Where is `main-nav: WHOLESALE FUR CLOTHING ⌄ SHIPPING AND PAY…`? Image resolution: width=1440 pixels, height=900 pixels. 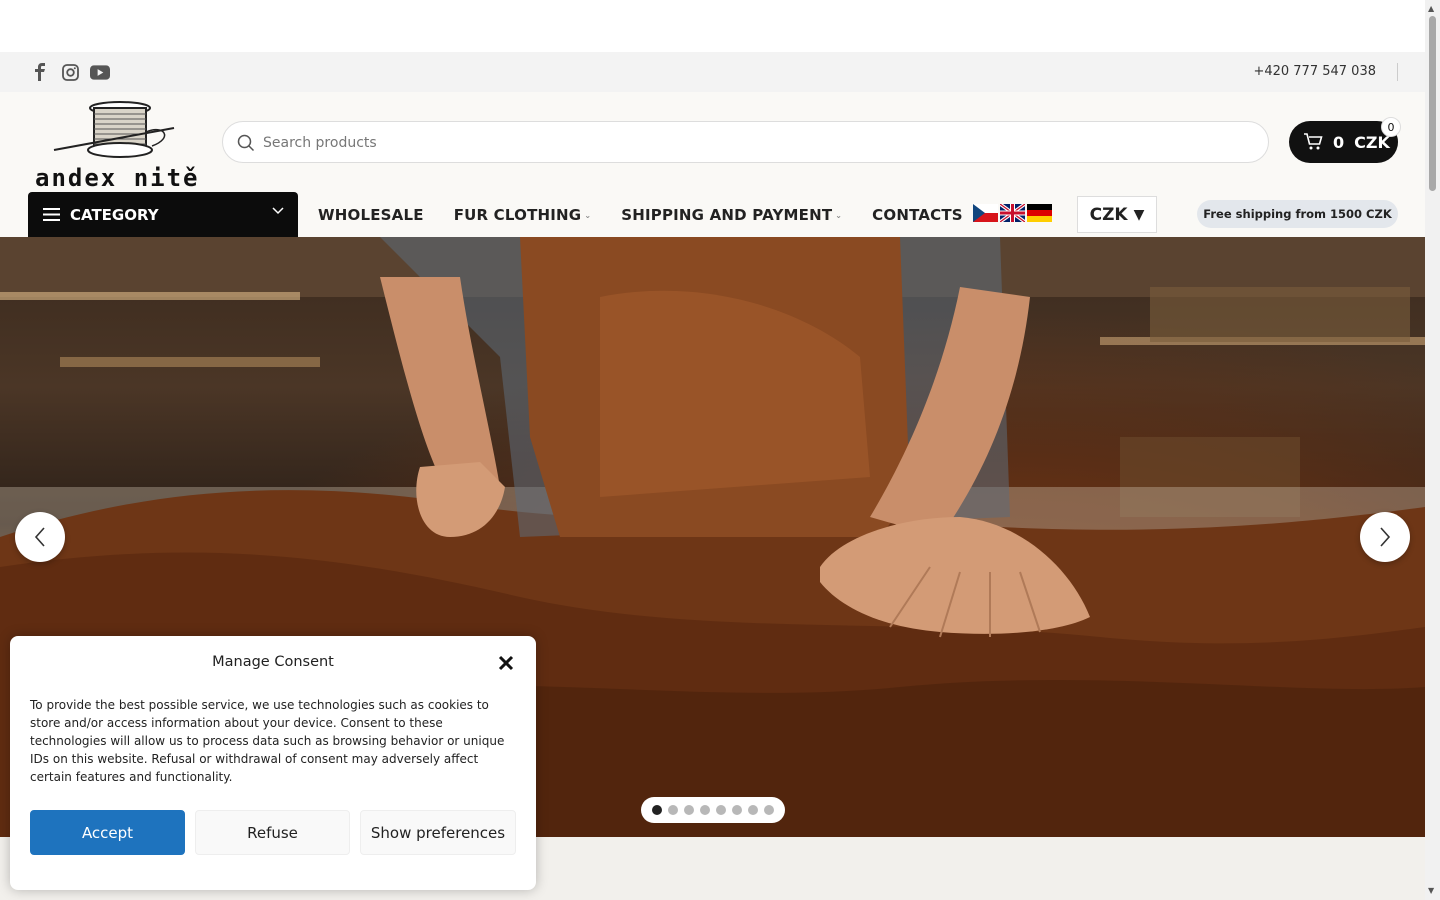 main-nav: WHOLESALE FUR CLOTHING ⌄ SHIPPING AND PAY… is located at coordinates (640, 215).